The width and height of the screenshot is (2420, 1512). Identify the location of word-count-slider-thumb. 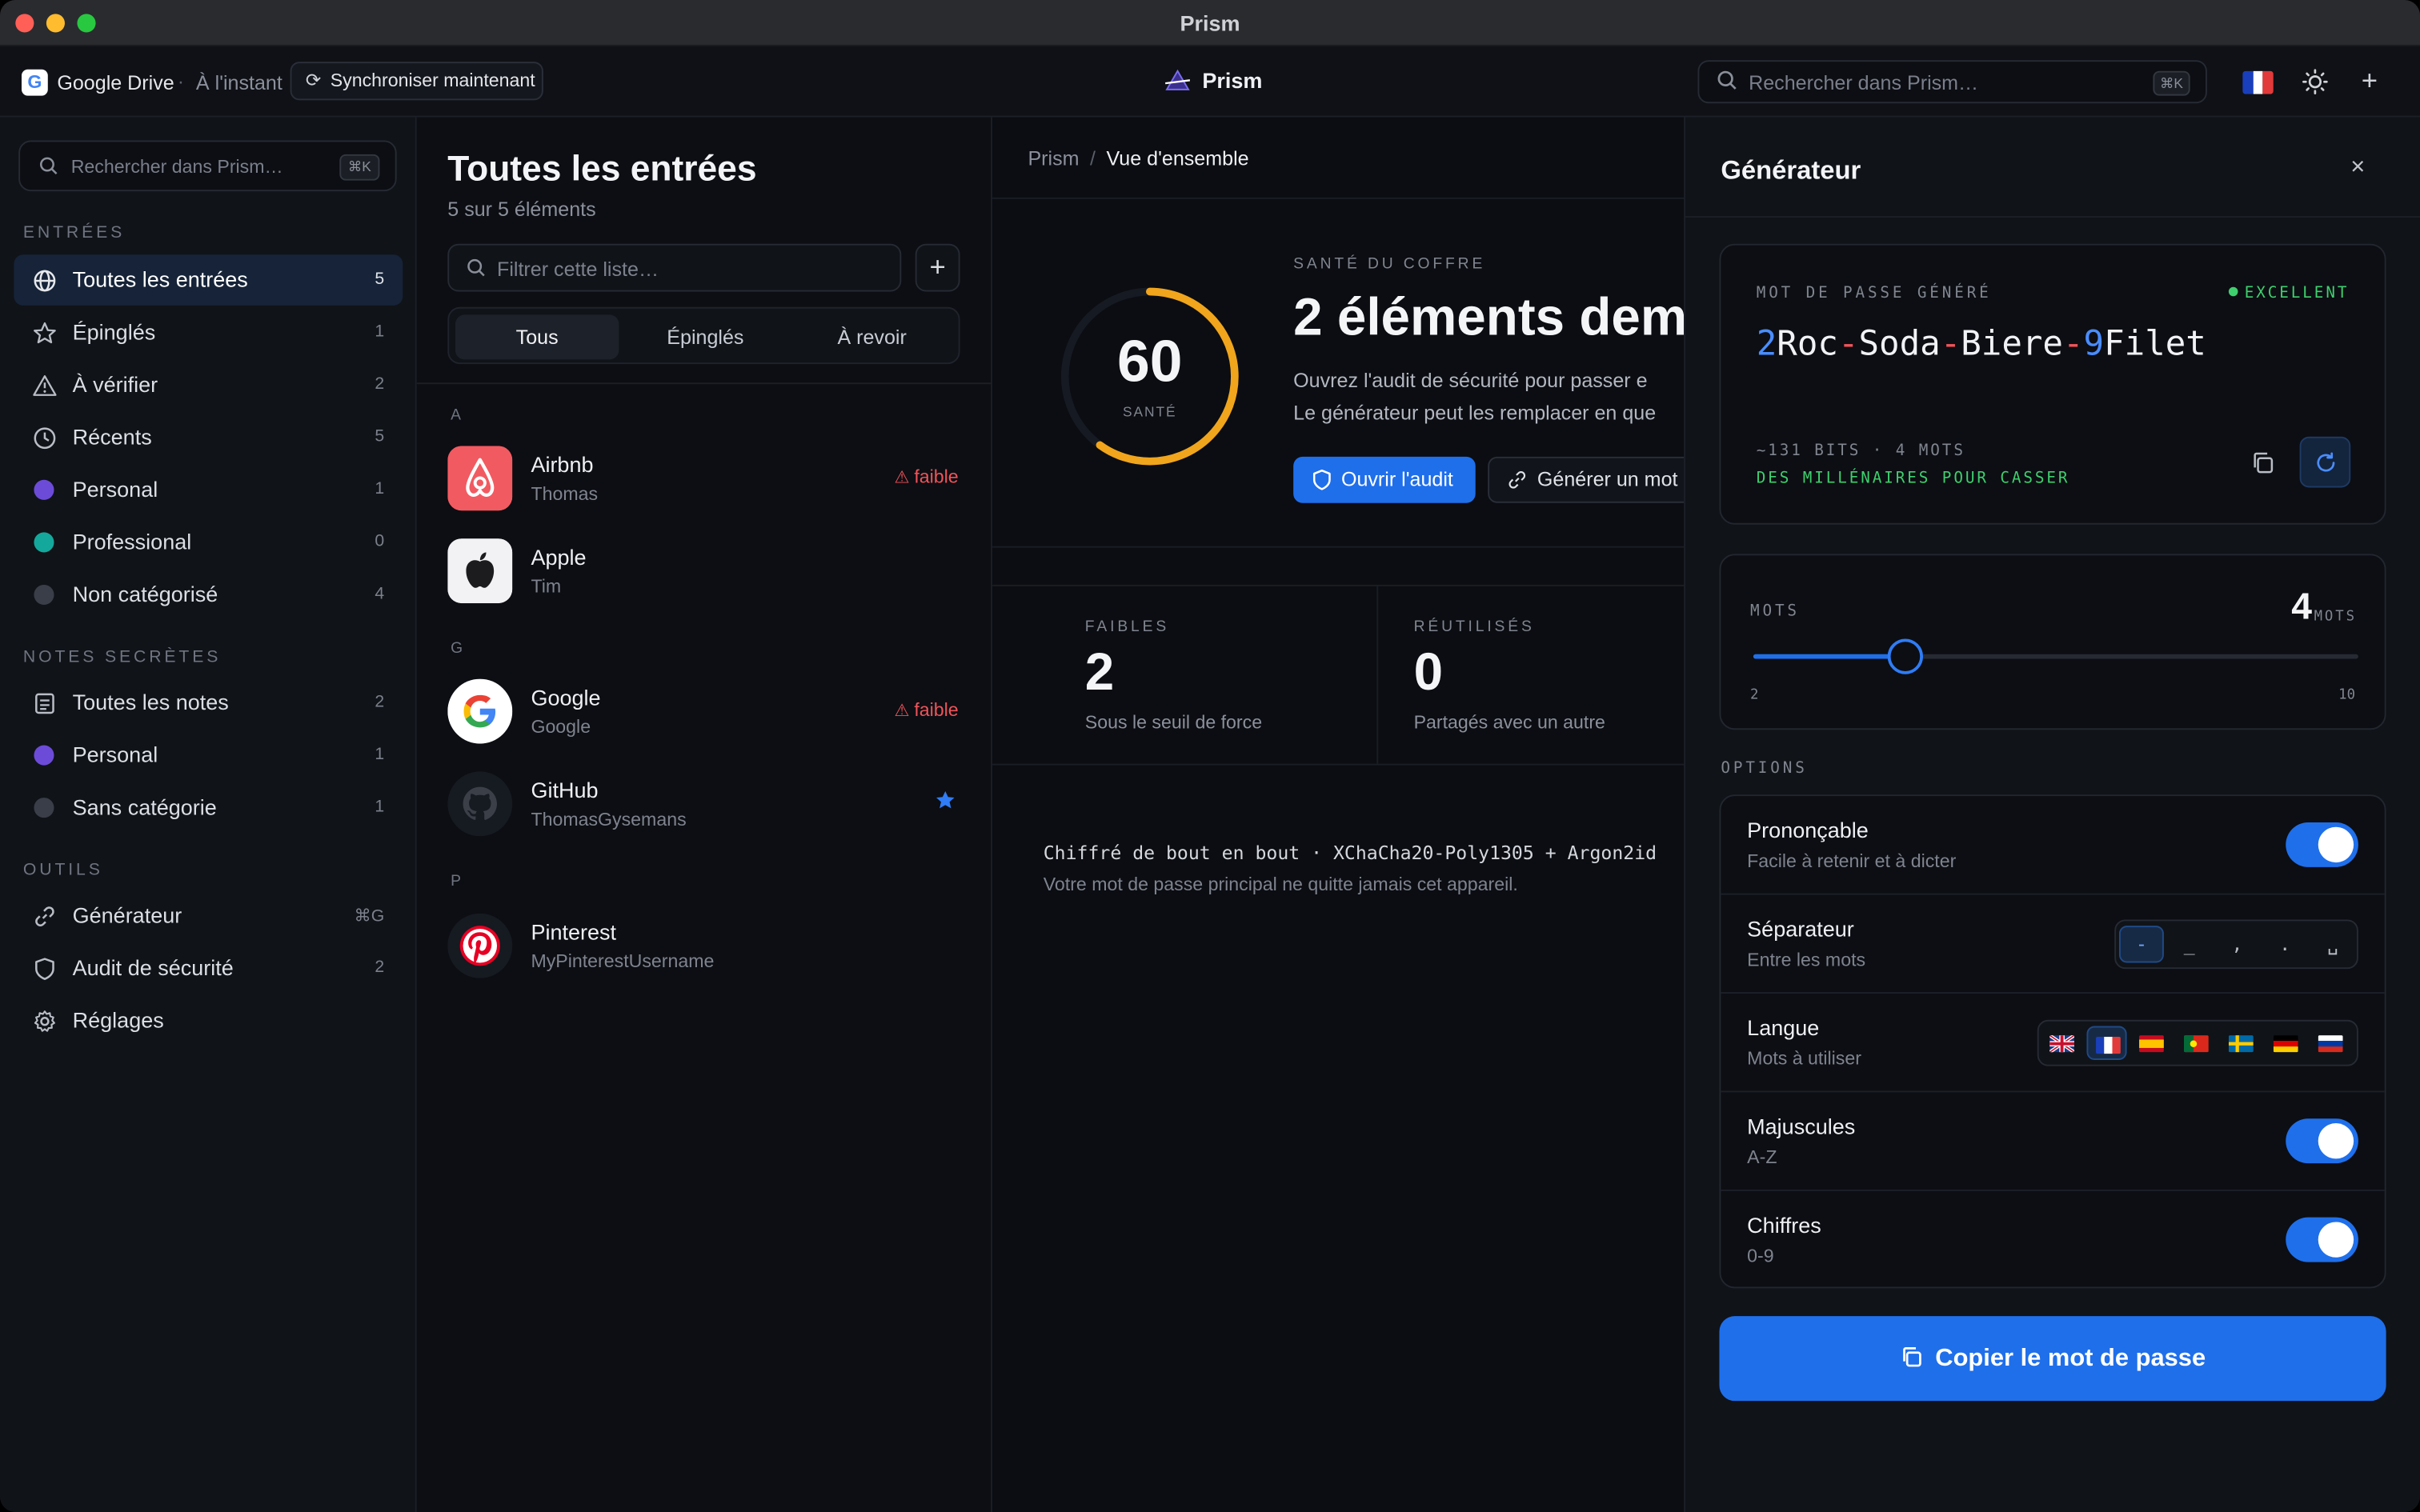
(1905, 656).